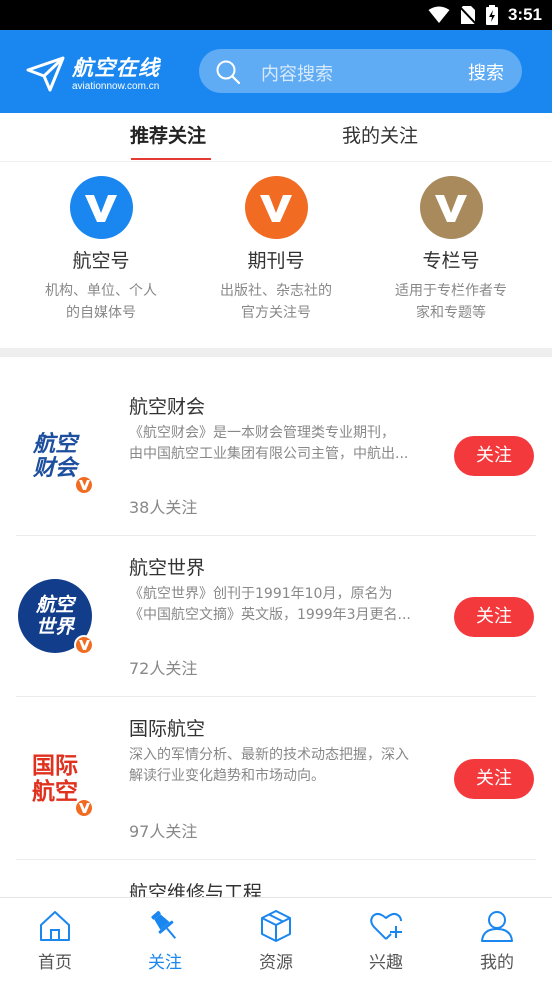 The height and width of the screenshot is (983, 552). Describe the element at coordinates (276, 963) in the screenshot. I see `nav-label: 资源` at that location.